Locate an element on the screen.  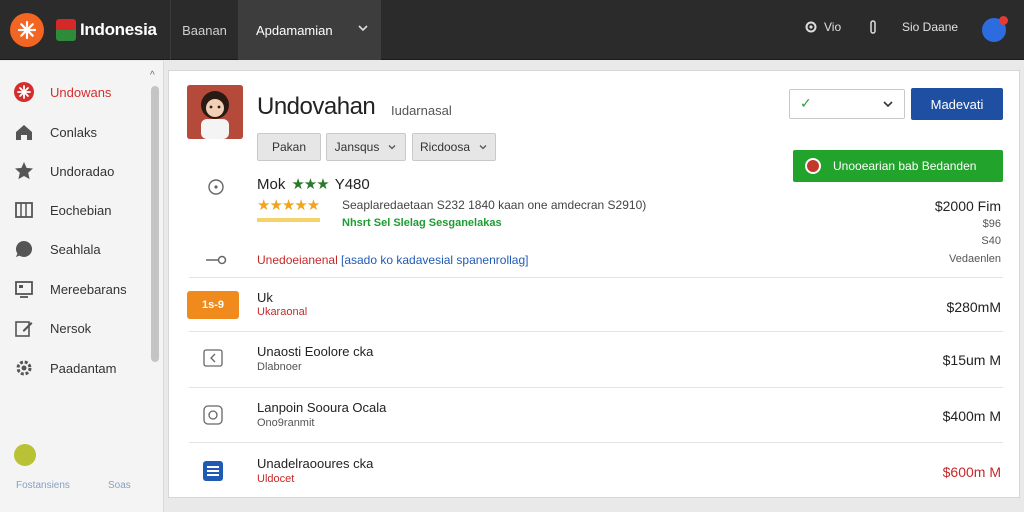
listing-prefix: Mok is located at coordinates (271, 184).